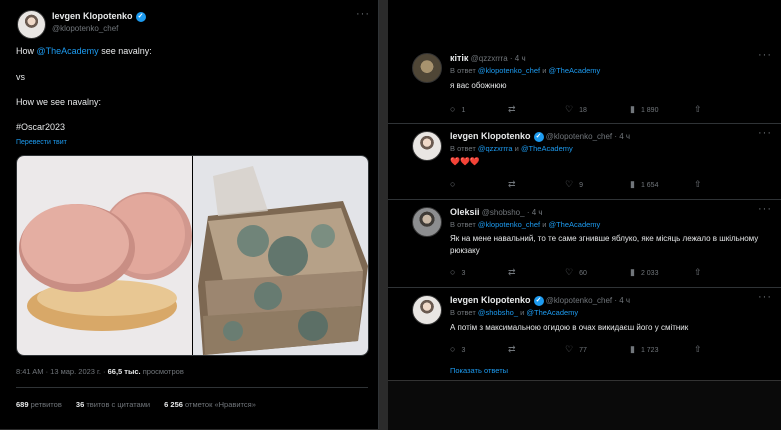  What do you see at coordinates (649, 350) in the screenshot?
I see `views-count: 1 723` at bounding box center [649, 350].